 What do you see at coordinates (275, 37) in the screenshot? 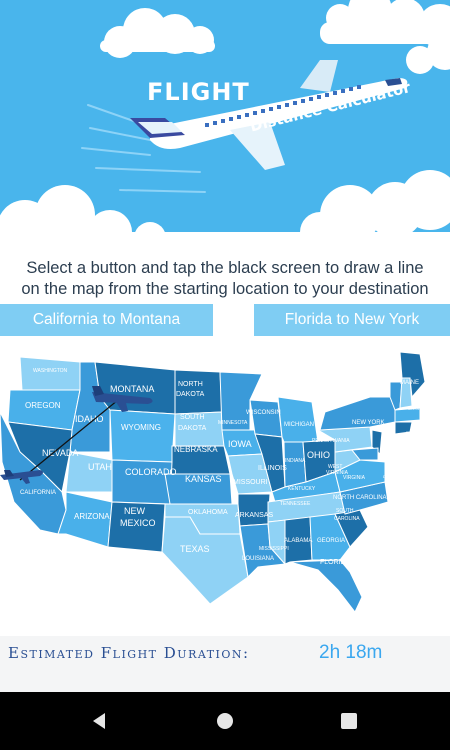
I see `top-clouds` at bounding box center [275, 37].